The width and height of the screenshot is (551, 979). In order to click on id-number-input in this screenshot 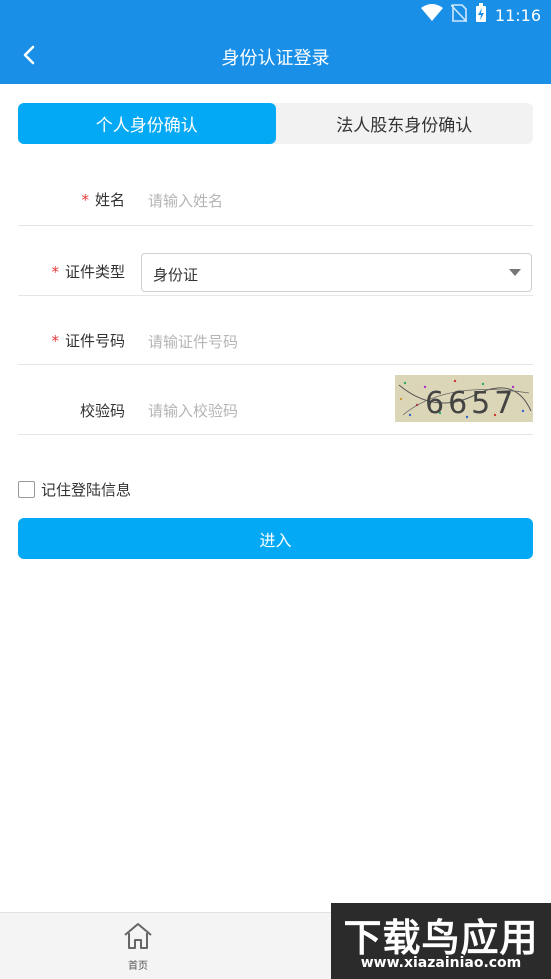, I will do `click(268, 342)`.